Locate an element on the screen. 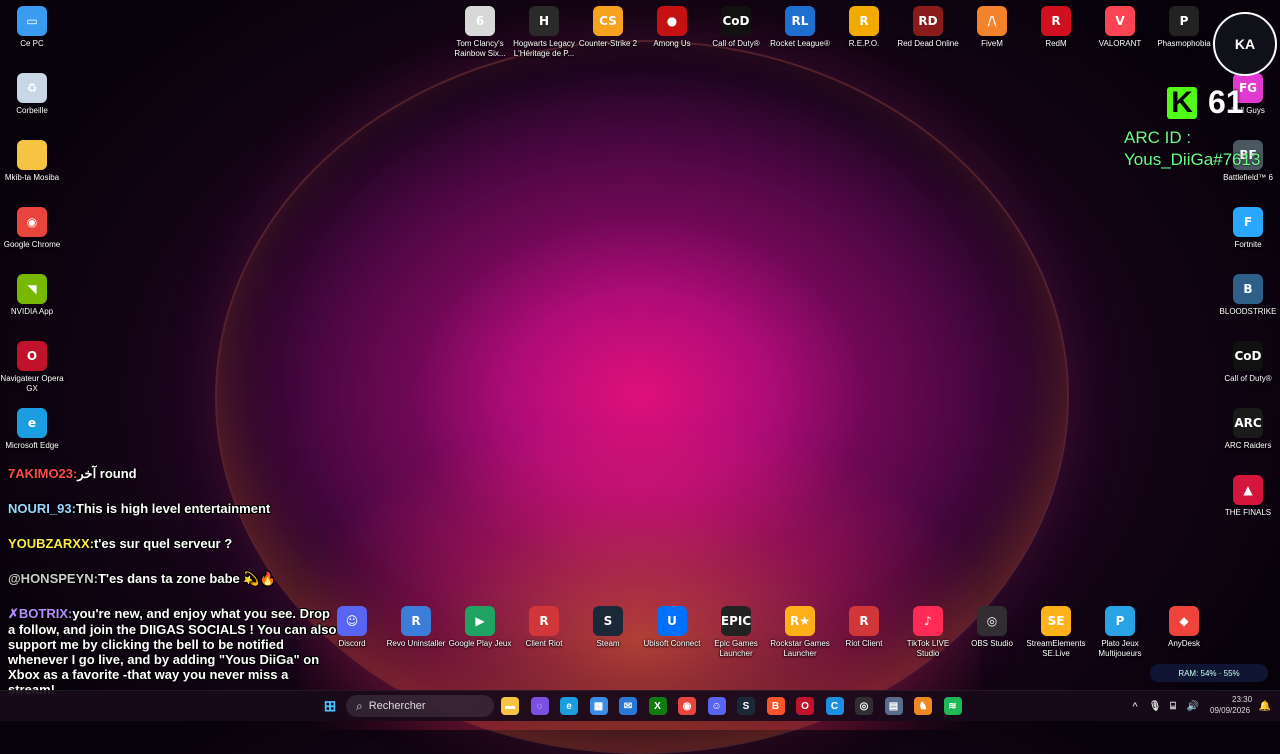  desktop-shortcut: O Navigateur Opera GX is located at coordinates (32, 365).